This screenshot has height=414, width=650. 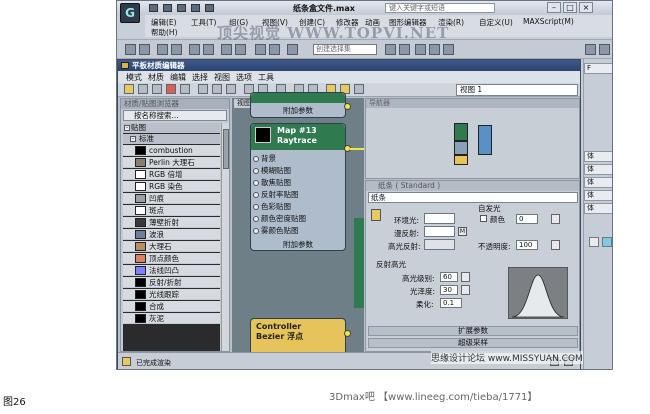 What do you see at coordinates (185, 89) in the screenshot?
I see `move-children-icon` at bounding box center [185, 89].